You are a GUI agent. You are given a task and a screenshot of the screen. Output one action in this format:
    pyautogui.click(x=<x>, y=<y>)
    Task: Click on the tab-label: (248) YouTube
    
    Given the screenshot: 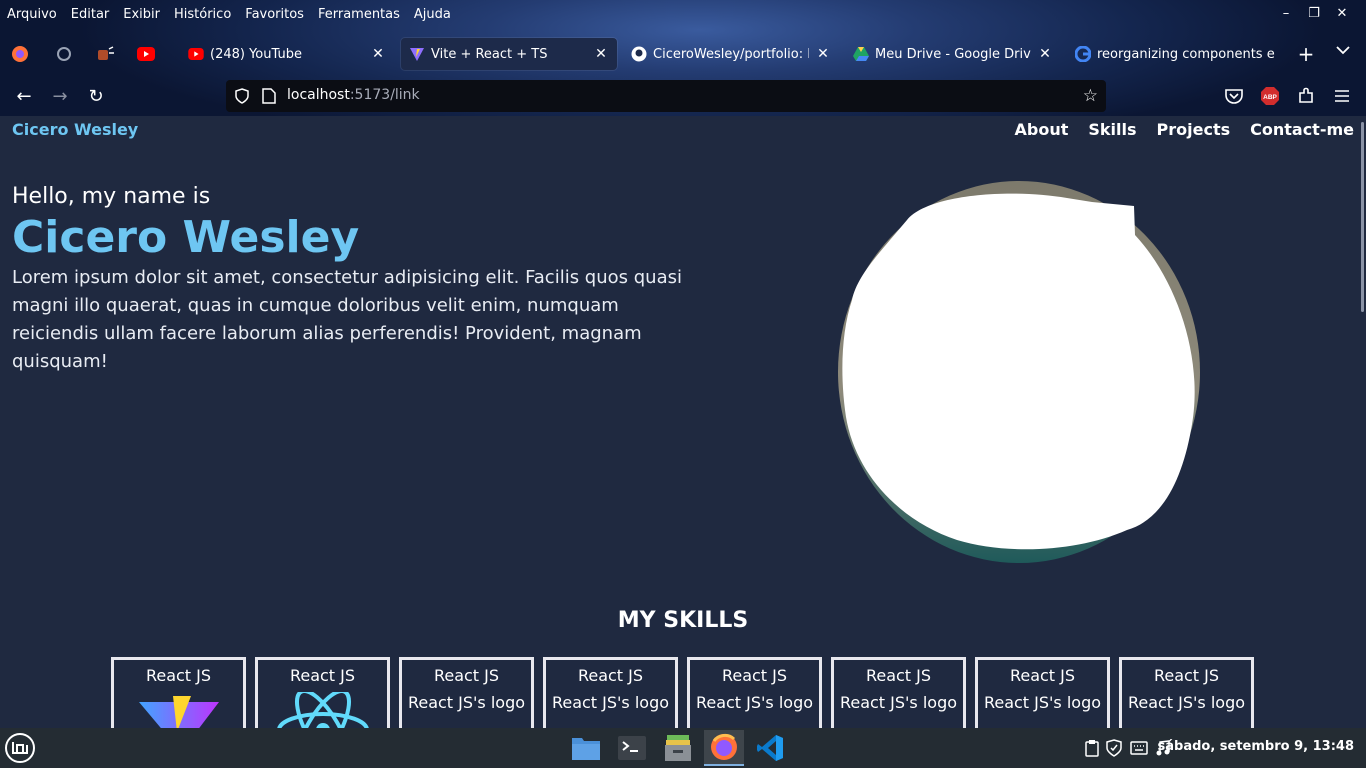 What is the action you would take?
    pyautogui.click(x=256, y=54)
    